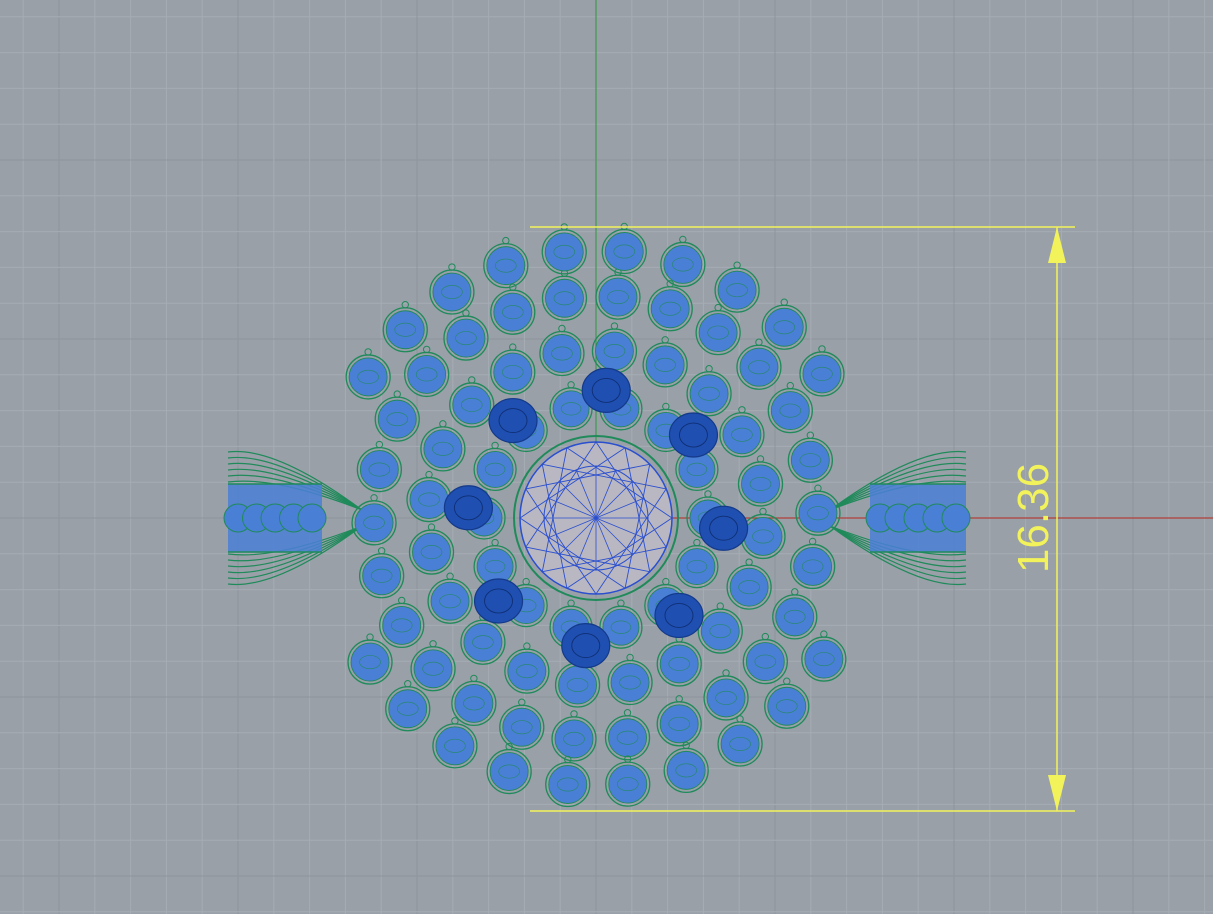 Image resolution: width=1213 pixels, height=914 pixels. Describe the element at coordinates (1033, 518) in the screenshot. I see `dimension-value-label: 16.36` at that location.